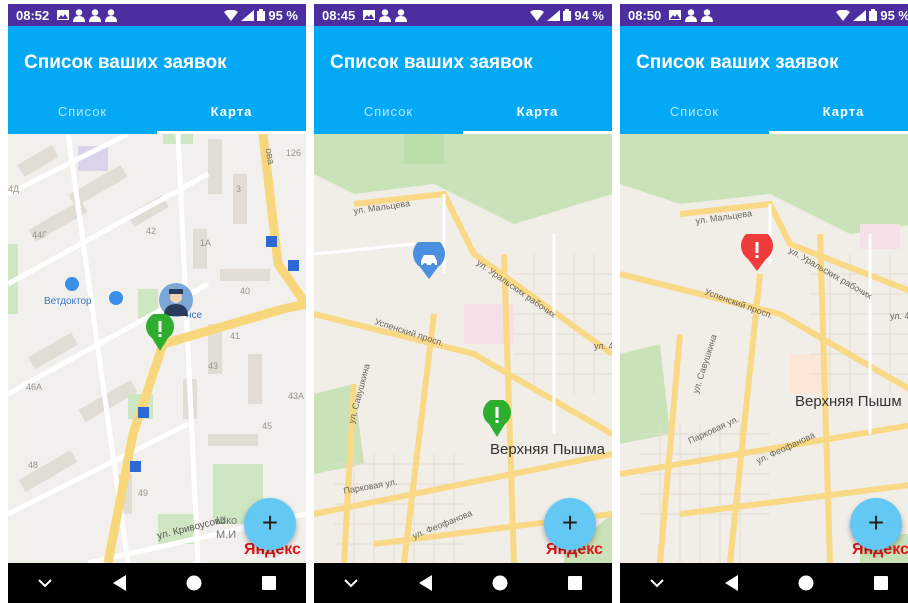  Describe the element at coordinates (296, 396) in the screenshot. I see `house-number: 43А` at that location.